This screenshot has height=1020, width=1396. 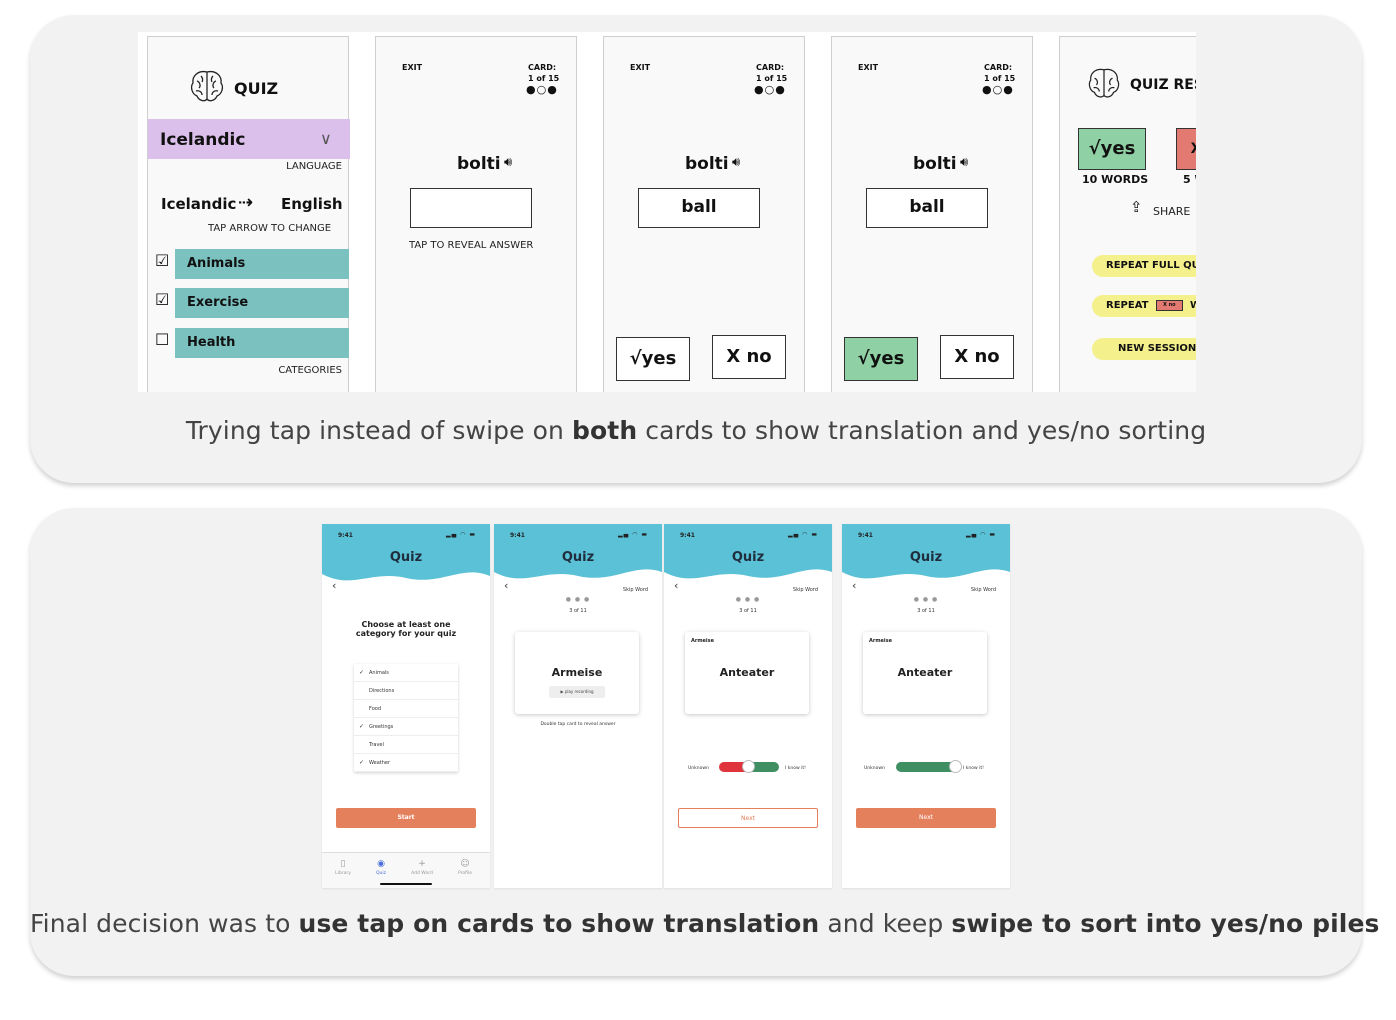 What do you see at coordinates (1163, 85) in the screenshot?
I see `results-title: QUIZ RES` at bounding box center [1163, 85].